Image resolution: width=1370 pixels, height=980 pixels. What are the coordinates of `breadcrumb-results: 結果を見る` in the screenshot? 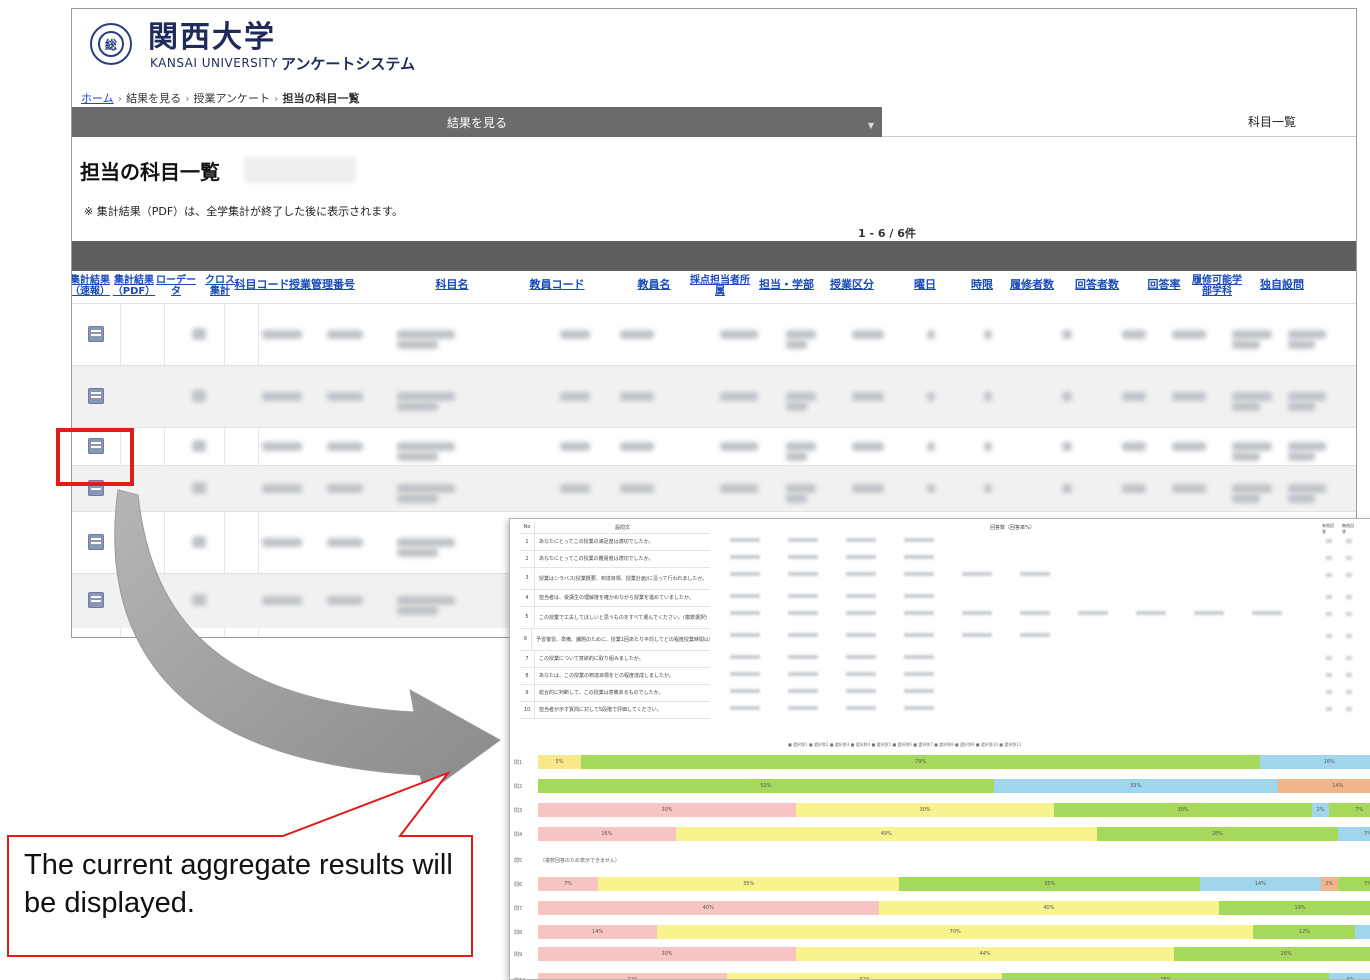 It's located at (153, 98).